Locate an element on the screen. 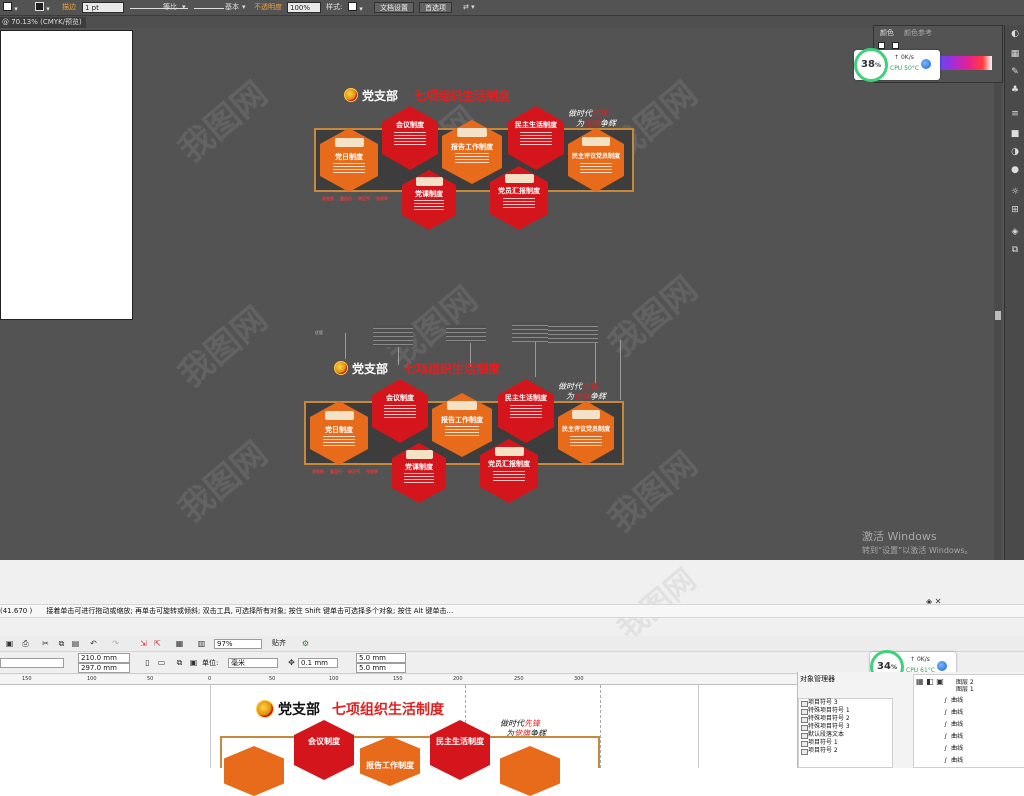 Image resolution: width=1024 pixels, height=796 pixels. main-title: 七项组织生活制度 is located at coordinates (388, 710).